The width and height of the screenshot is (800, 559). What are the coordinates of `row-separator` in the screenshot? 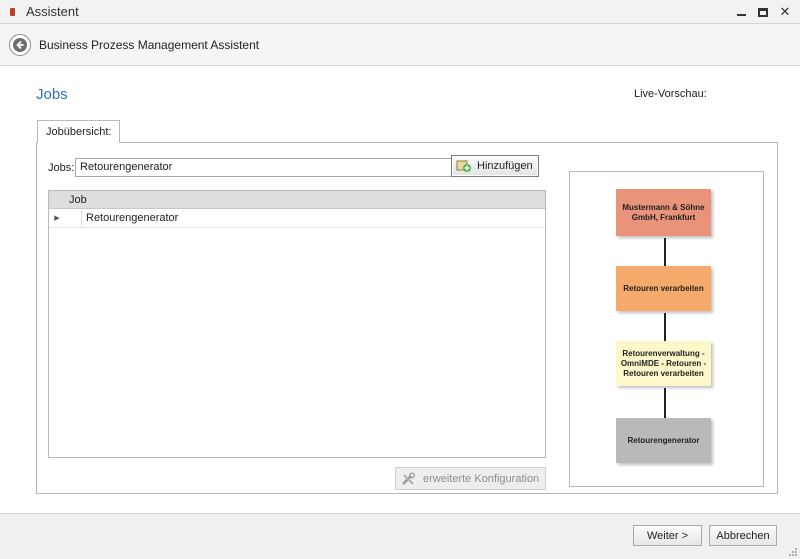 It's located at (81, 218).